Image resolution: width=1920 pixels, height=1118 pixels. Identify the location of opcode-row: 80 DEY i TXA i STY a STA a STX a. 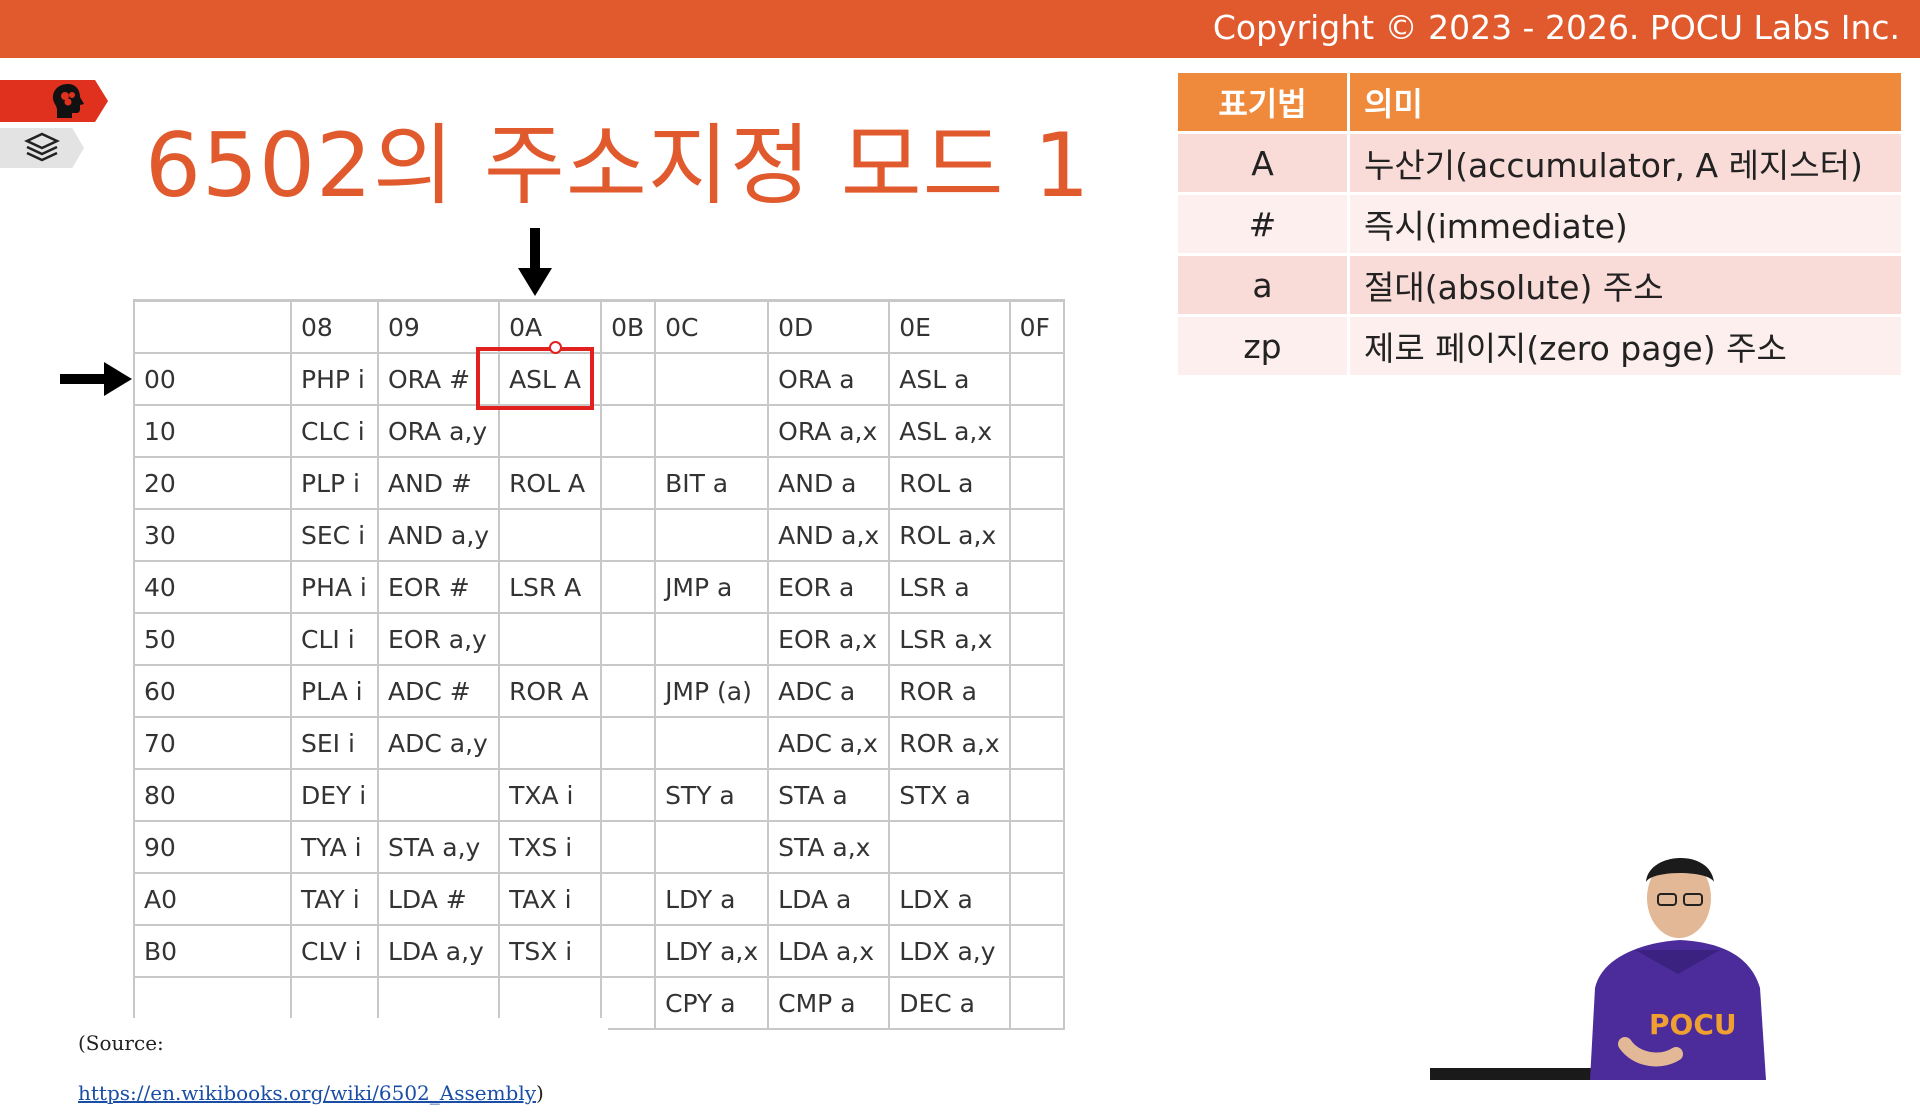
(599, 795).